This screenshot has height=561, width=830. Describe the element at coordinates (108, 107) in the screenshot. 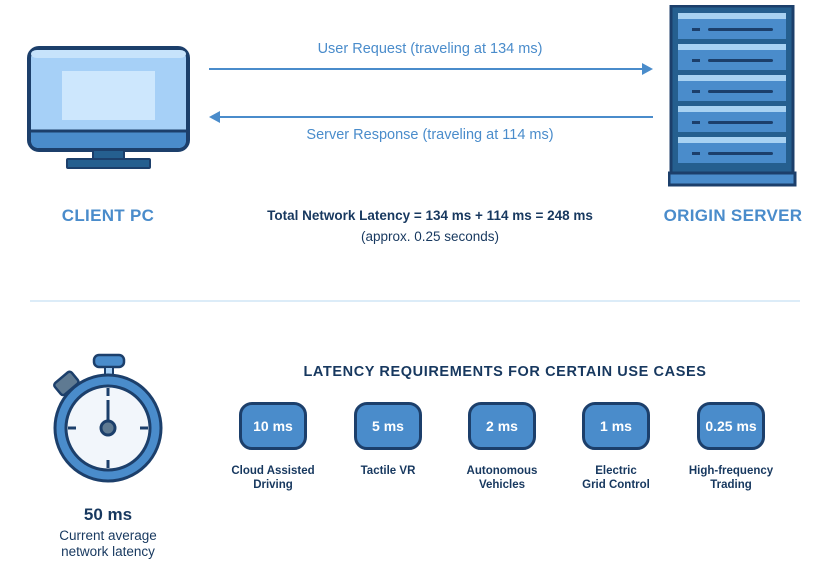

I see `desktop-monitor-icon` at that location.